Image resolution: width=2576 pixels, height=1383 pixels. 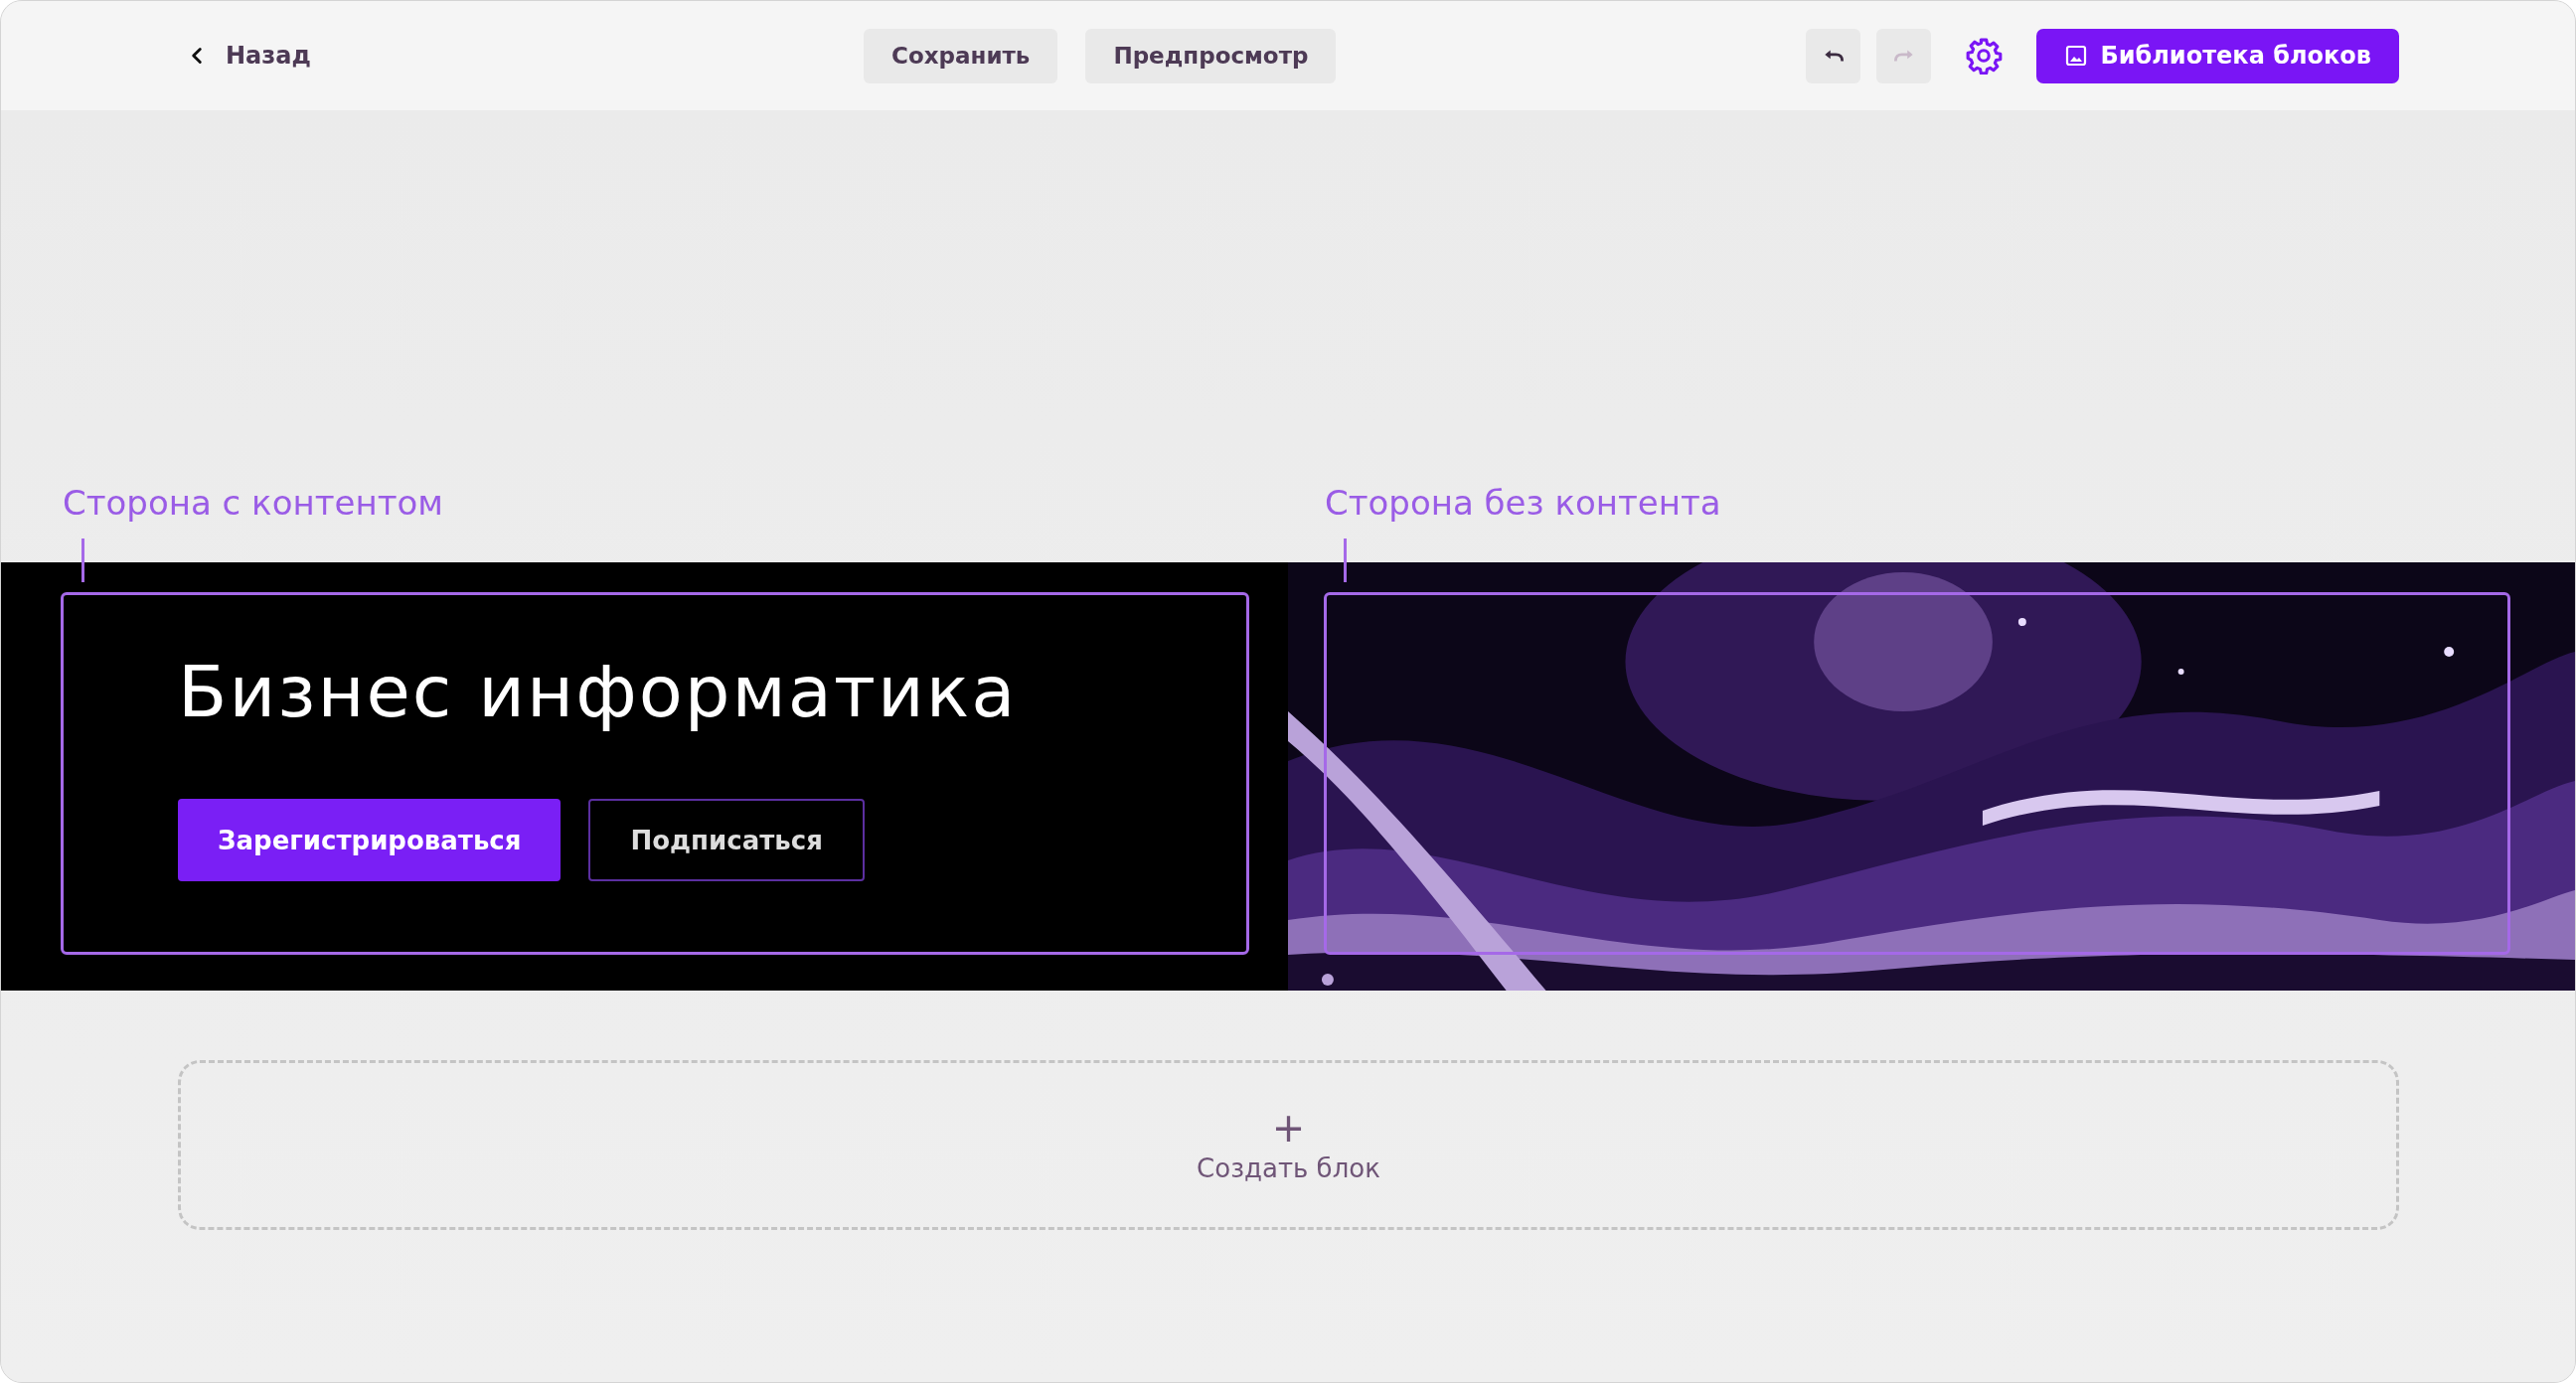 What do you see at coordinates (1523, 503) in the screenshot?
I see `annotation-label: Сторона без контента` at bounding box center [1523, 503].